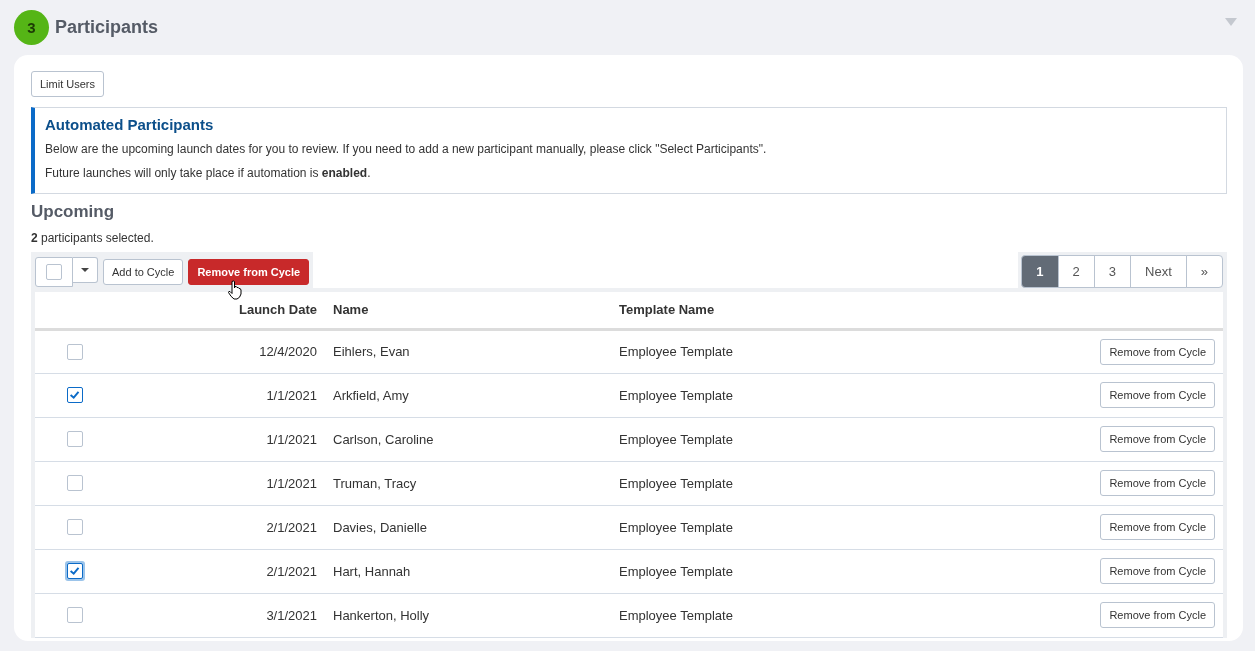 This screenshot has width=1255, height=651. What do you see at coordinates (1040, 271) in the screenshot?
I see `page-button: 1` at bounding box center [1040, 271].